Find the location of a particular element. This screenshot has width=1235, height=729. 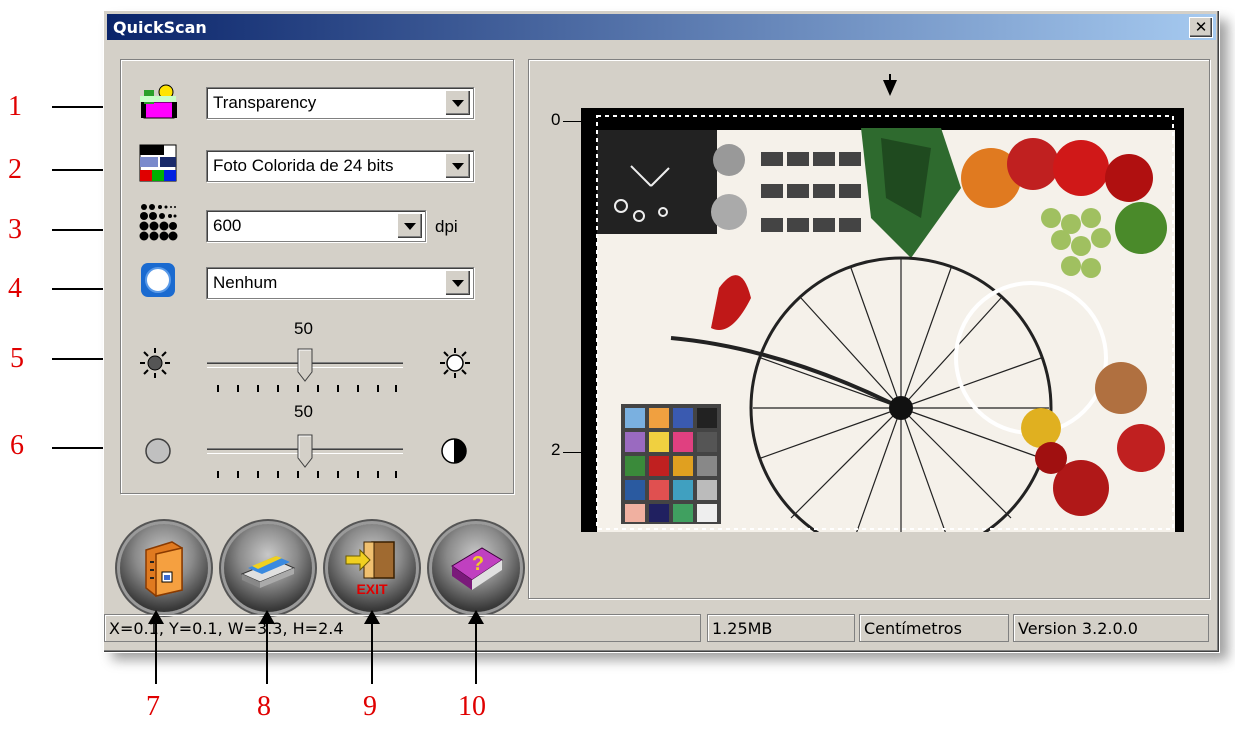

callout-2: 2 is located at coordinates (15, 169).